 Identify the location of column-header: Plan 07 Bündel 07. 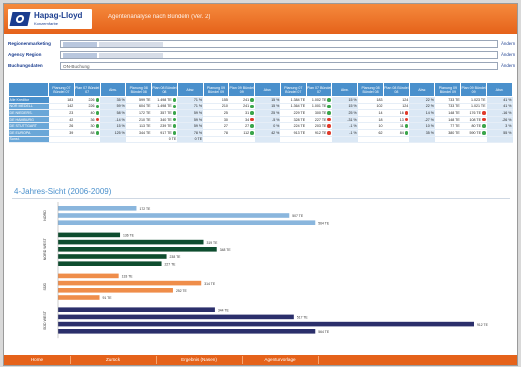
(319, 89).